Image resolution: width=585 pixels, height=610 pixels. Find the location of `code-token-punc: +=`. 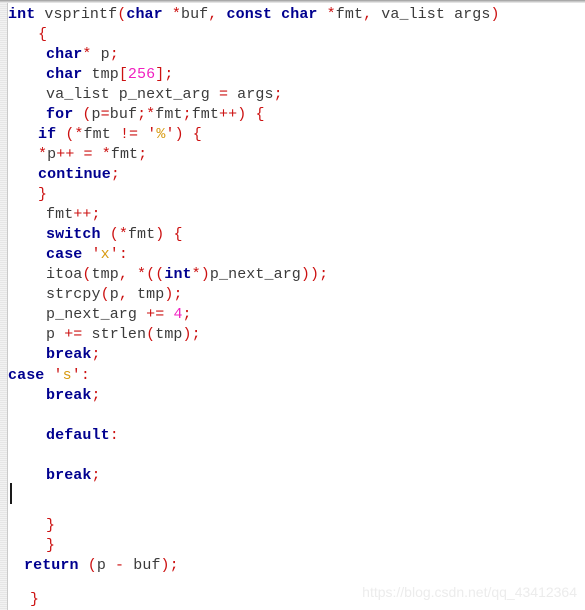

code-token-punc: += is located at coordinates (155, 314).